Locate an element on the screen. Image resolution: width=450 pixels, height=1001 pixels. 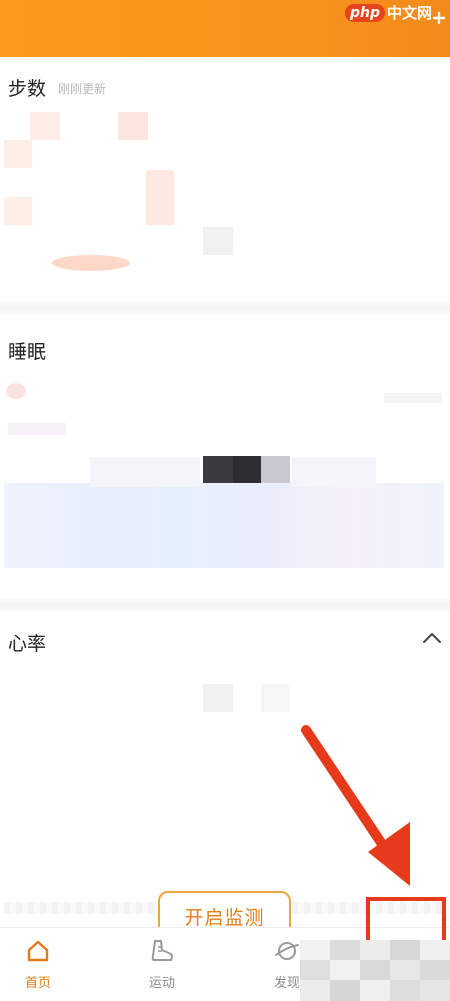
sleep-sub-blur is located at coordinates (37, 429).